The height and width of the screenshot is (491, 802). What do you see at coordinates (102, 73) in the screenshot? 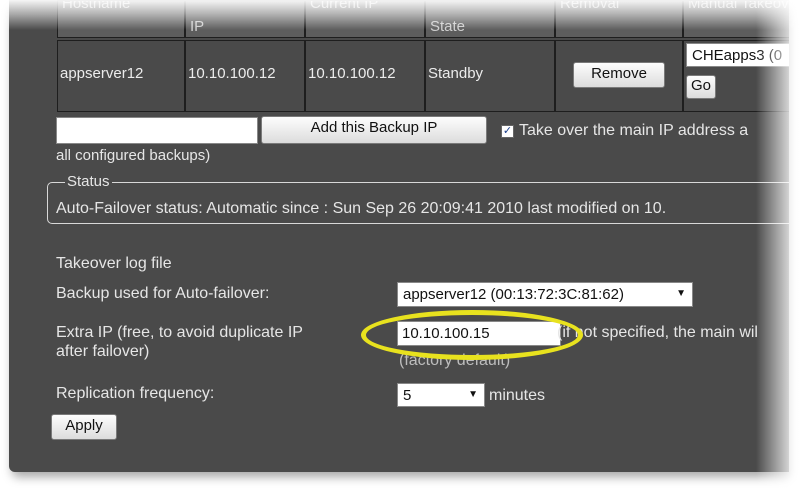
I see `row-hostname: appserver12` at bounding box center [102, 73].